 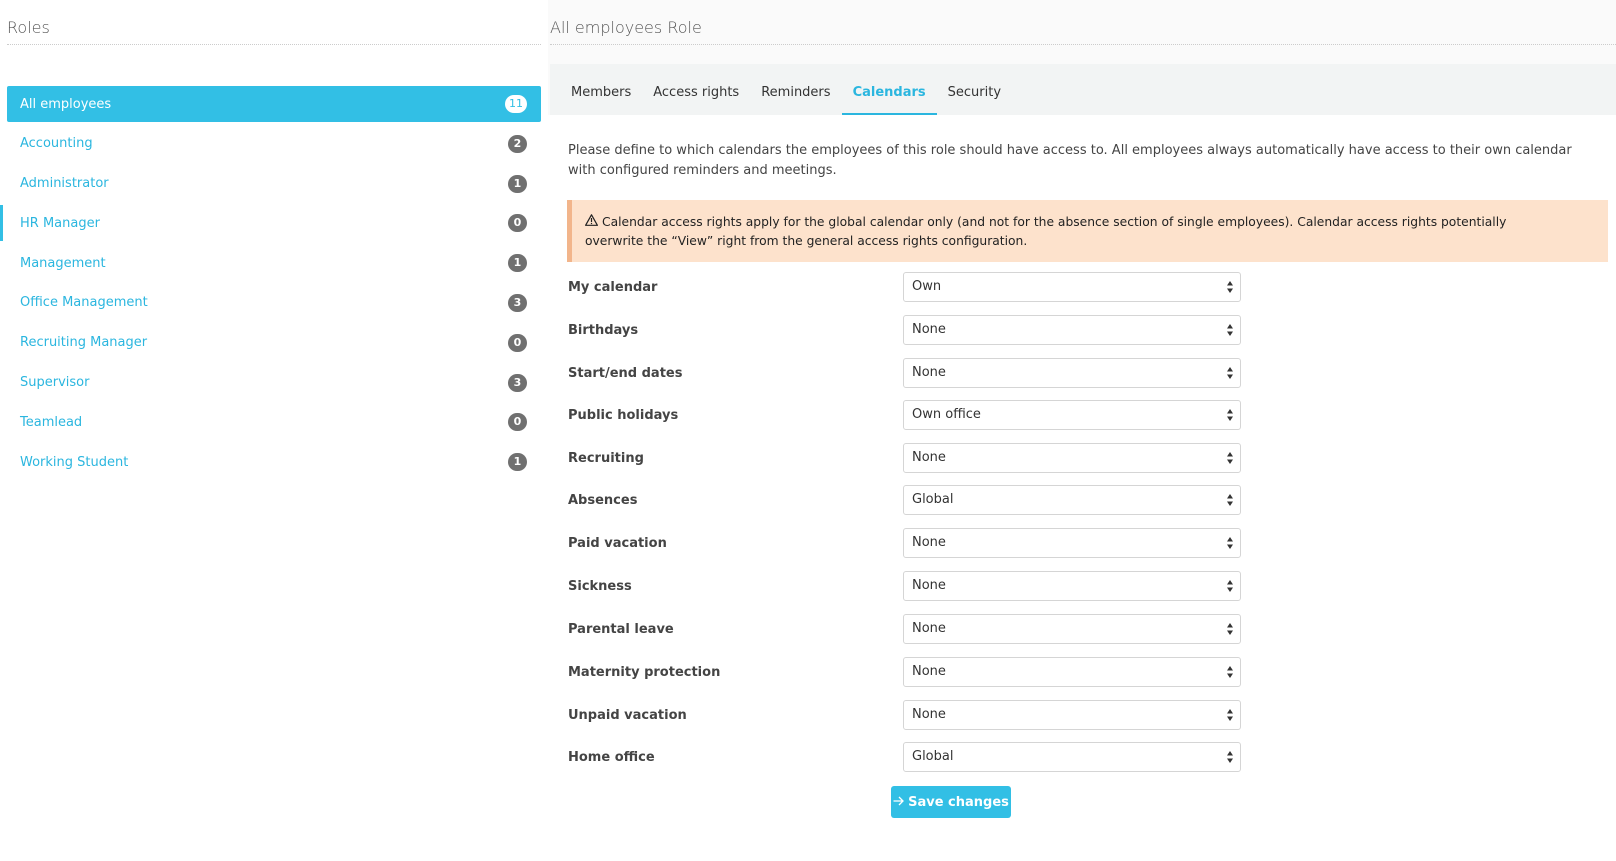 What do you see at coordinates (1072, 586) in the screenshot?
I see `sickness-select: None` at bounding box center [1072, 586].